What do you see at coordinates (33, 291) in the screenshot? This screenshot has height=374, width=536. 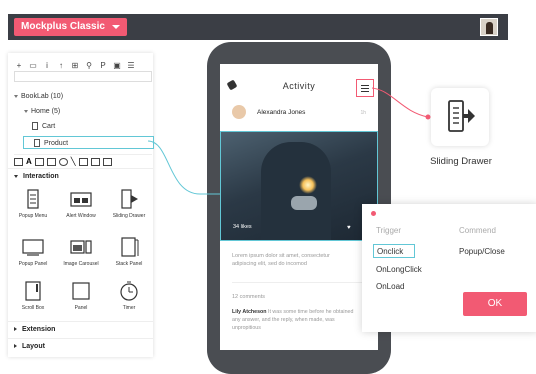 I see `scroll-box-icon` at bounding box center [33, 291].